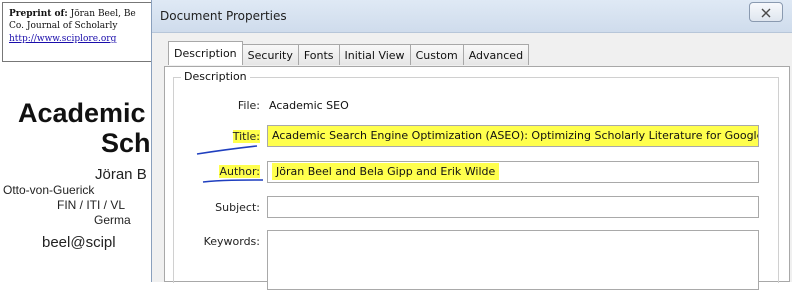 The image size is (792, 290). I want to click on preprint-line-1: Preprint of: Jöran Beel, Be, so click(72, 14).